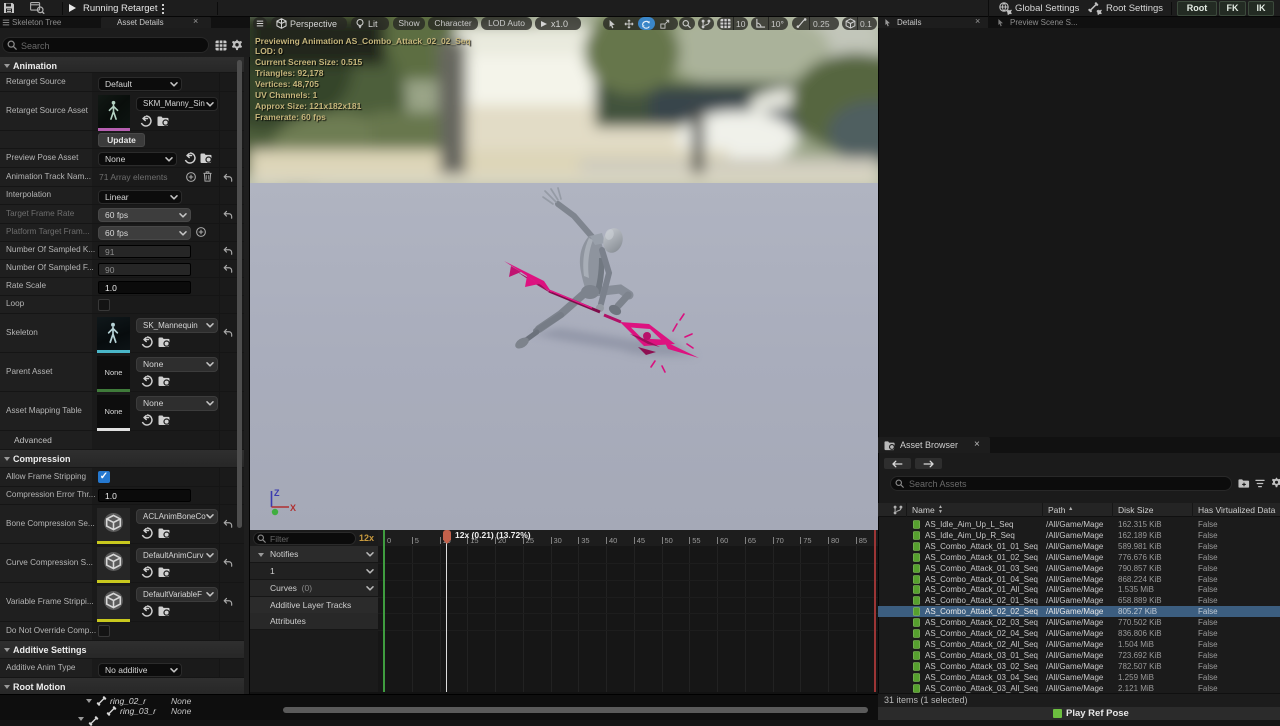 Image resolution: width=1280 pixels, height=726 pixels. I want to click on svg-text: X, so click(293, 508).